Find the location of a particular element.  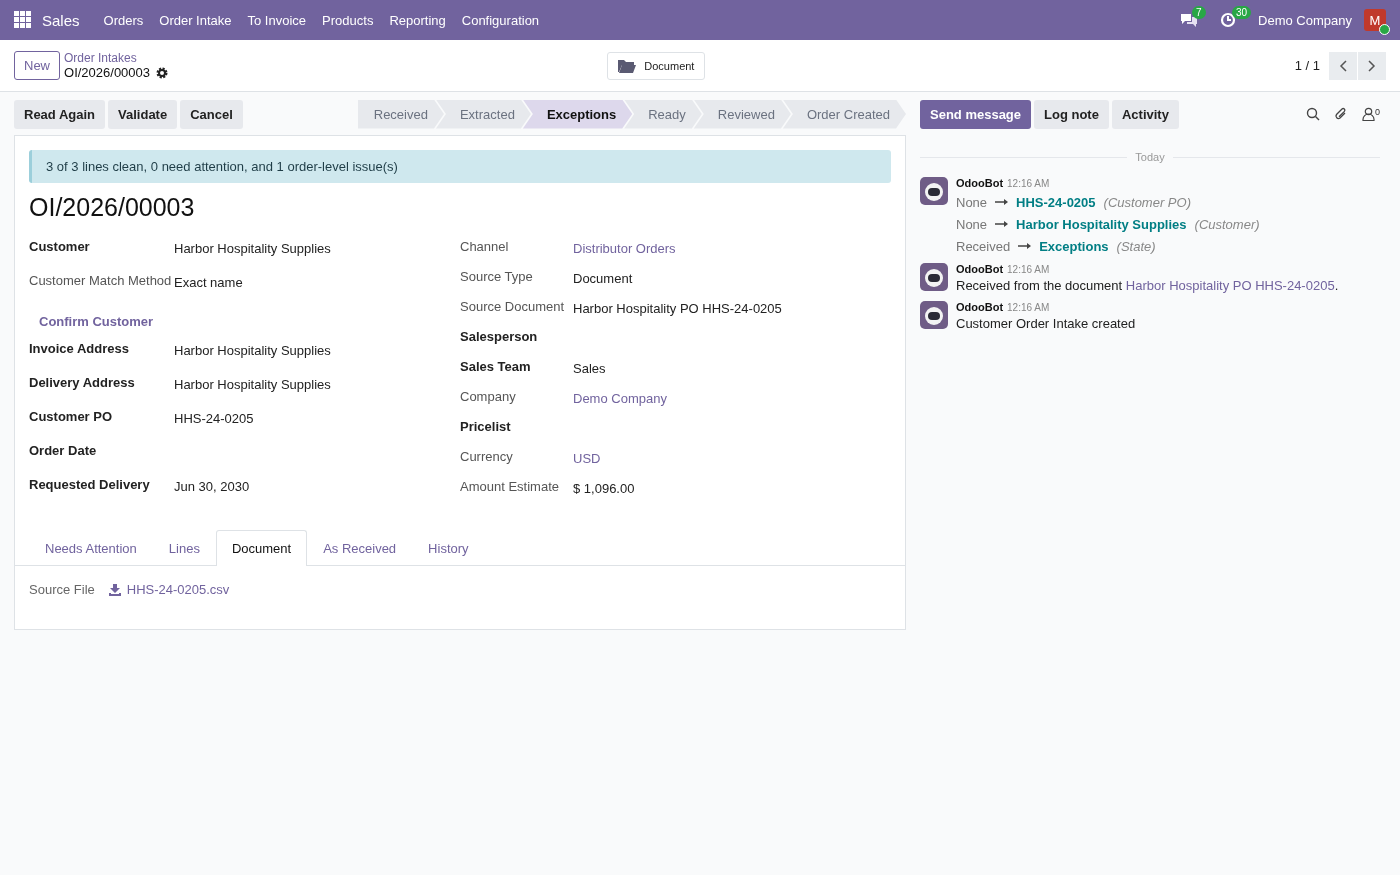

field-label: Channel is located at coordinates (485, 247).